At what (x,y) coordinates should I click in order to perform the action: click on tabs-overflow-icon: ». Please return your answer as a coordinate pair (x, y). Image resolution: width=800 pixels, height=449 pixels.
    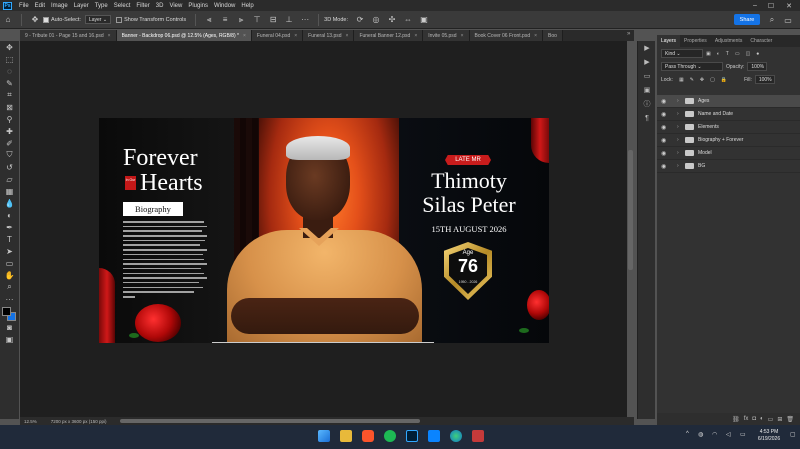
    Looking at the image, I should click on (628, 34).